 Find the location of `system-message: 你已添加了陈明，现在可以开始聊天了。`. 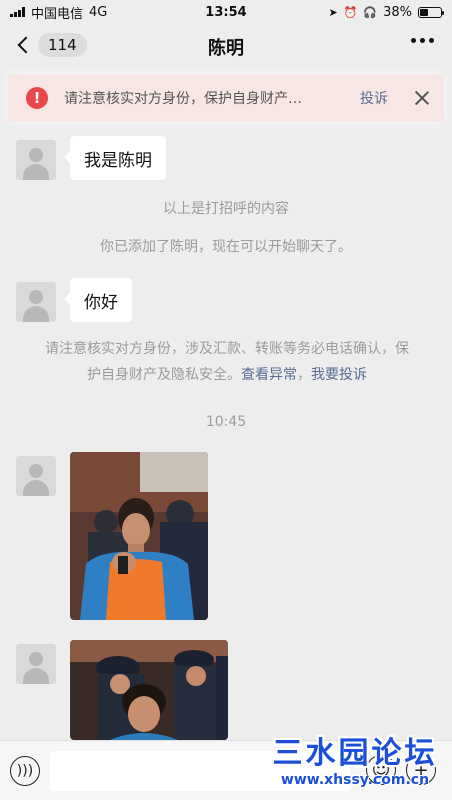

system-message: 你已添加了陈明，现在可以开始聊天了。 is located at coordinates (226, 247).